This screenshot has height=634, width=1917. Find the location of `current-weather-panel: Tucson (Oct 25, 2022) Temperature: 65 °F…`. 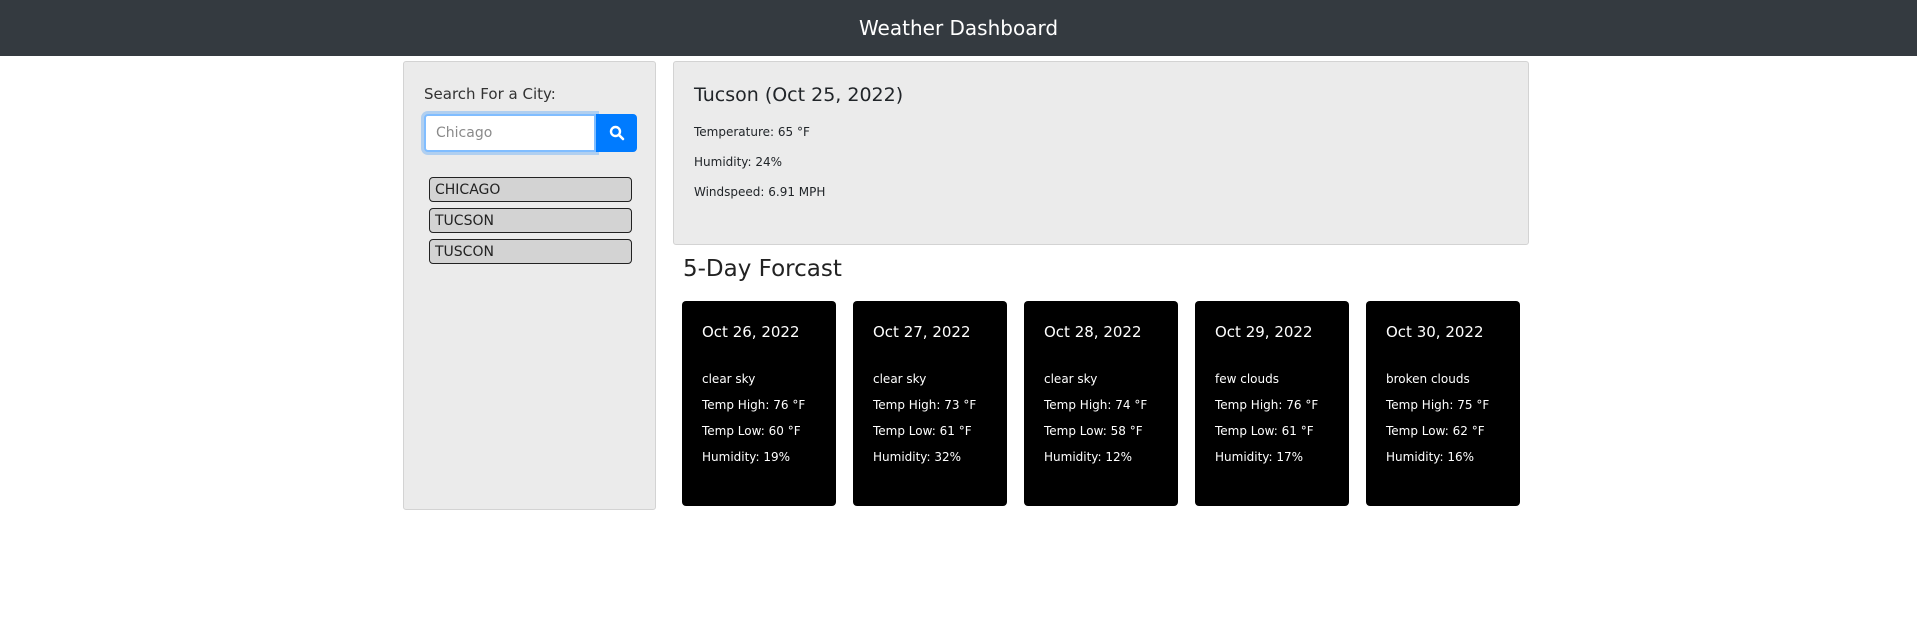

current-weather-panel: Tucson (Oct 25, 2022) Temperature: 65 °F… is located at coordinates (1101, 153).